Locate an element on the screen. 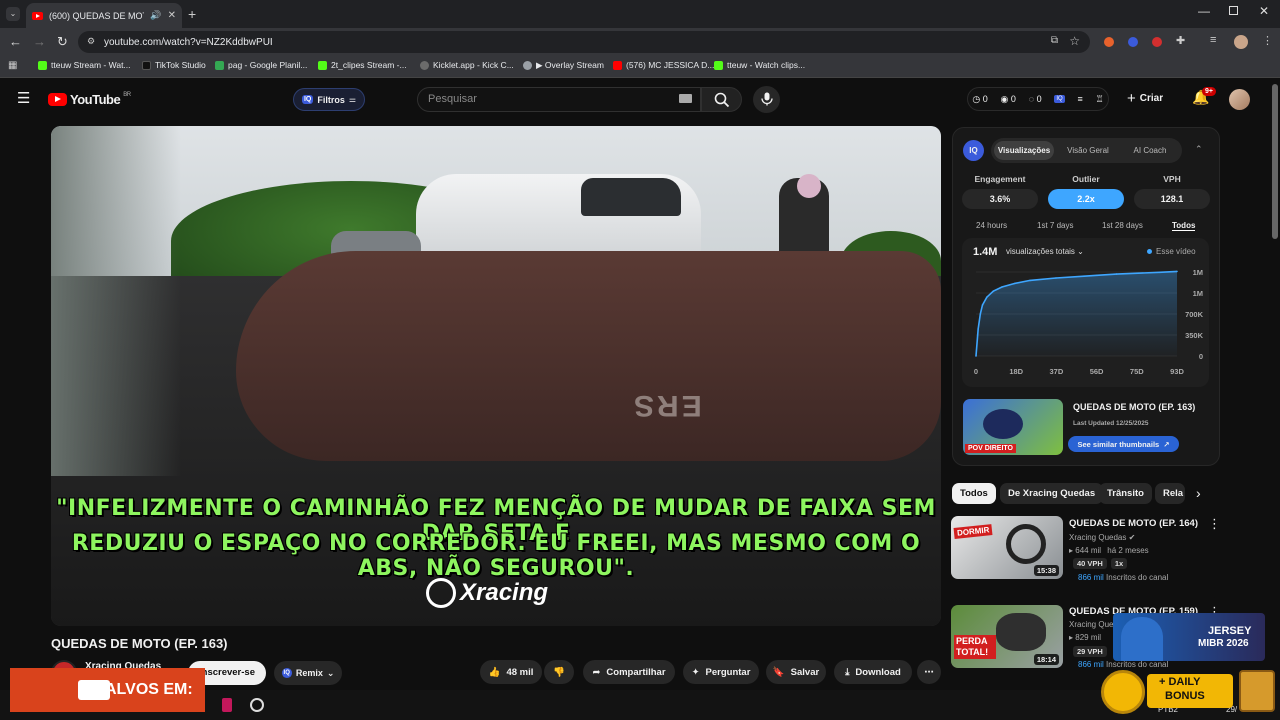 This screenshot has width=1280, height=720. glove-text: ERS is located at coordinates (666, 405).